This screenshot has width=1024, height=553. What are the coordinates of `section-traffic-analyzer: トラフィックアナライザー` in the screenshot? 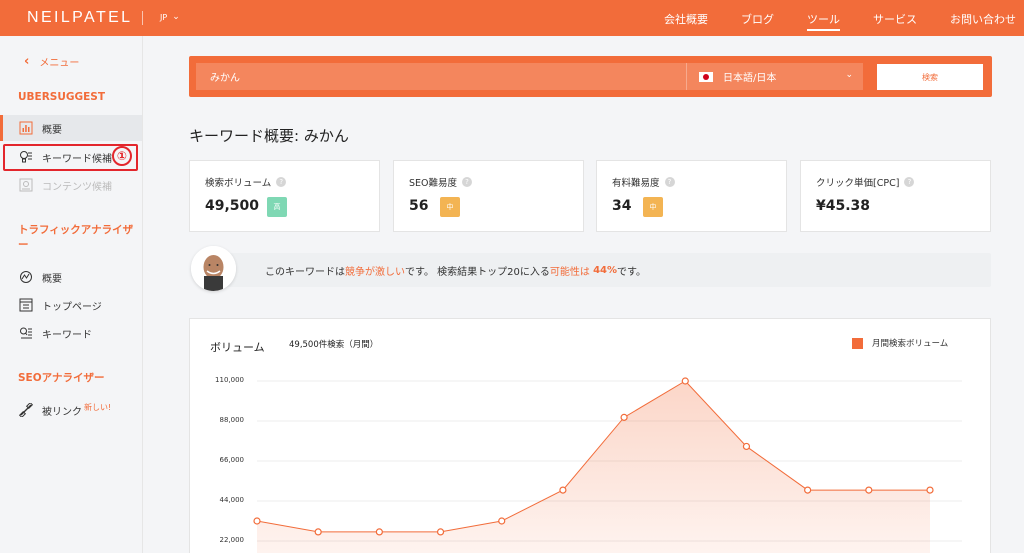 It's located at (76, 237).